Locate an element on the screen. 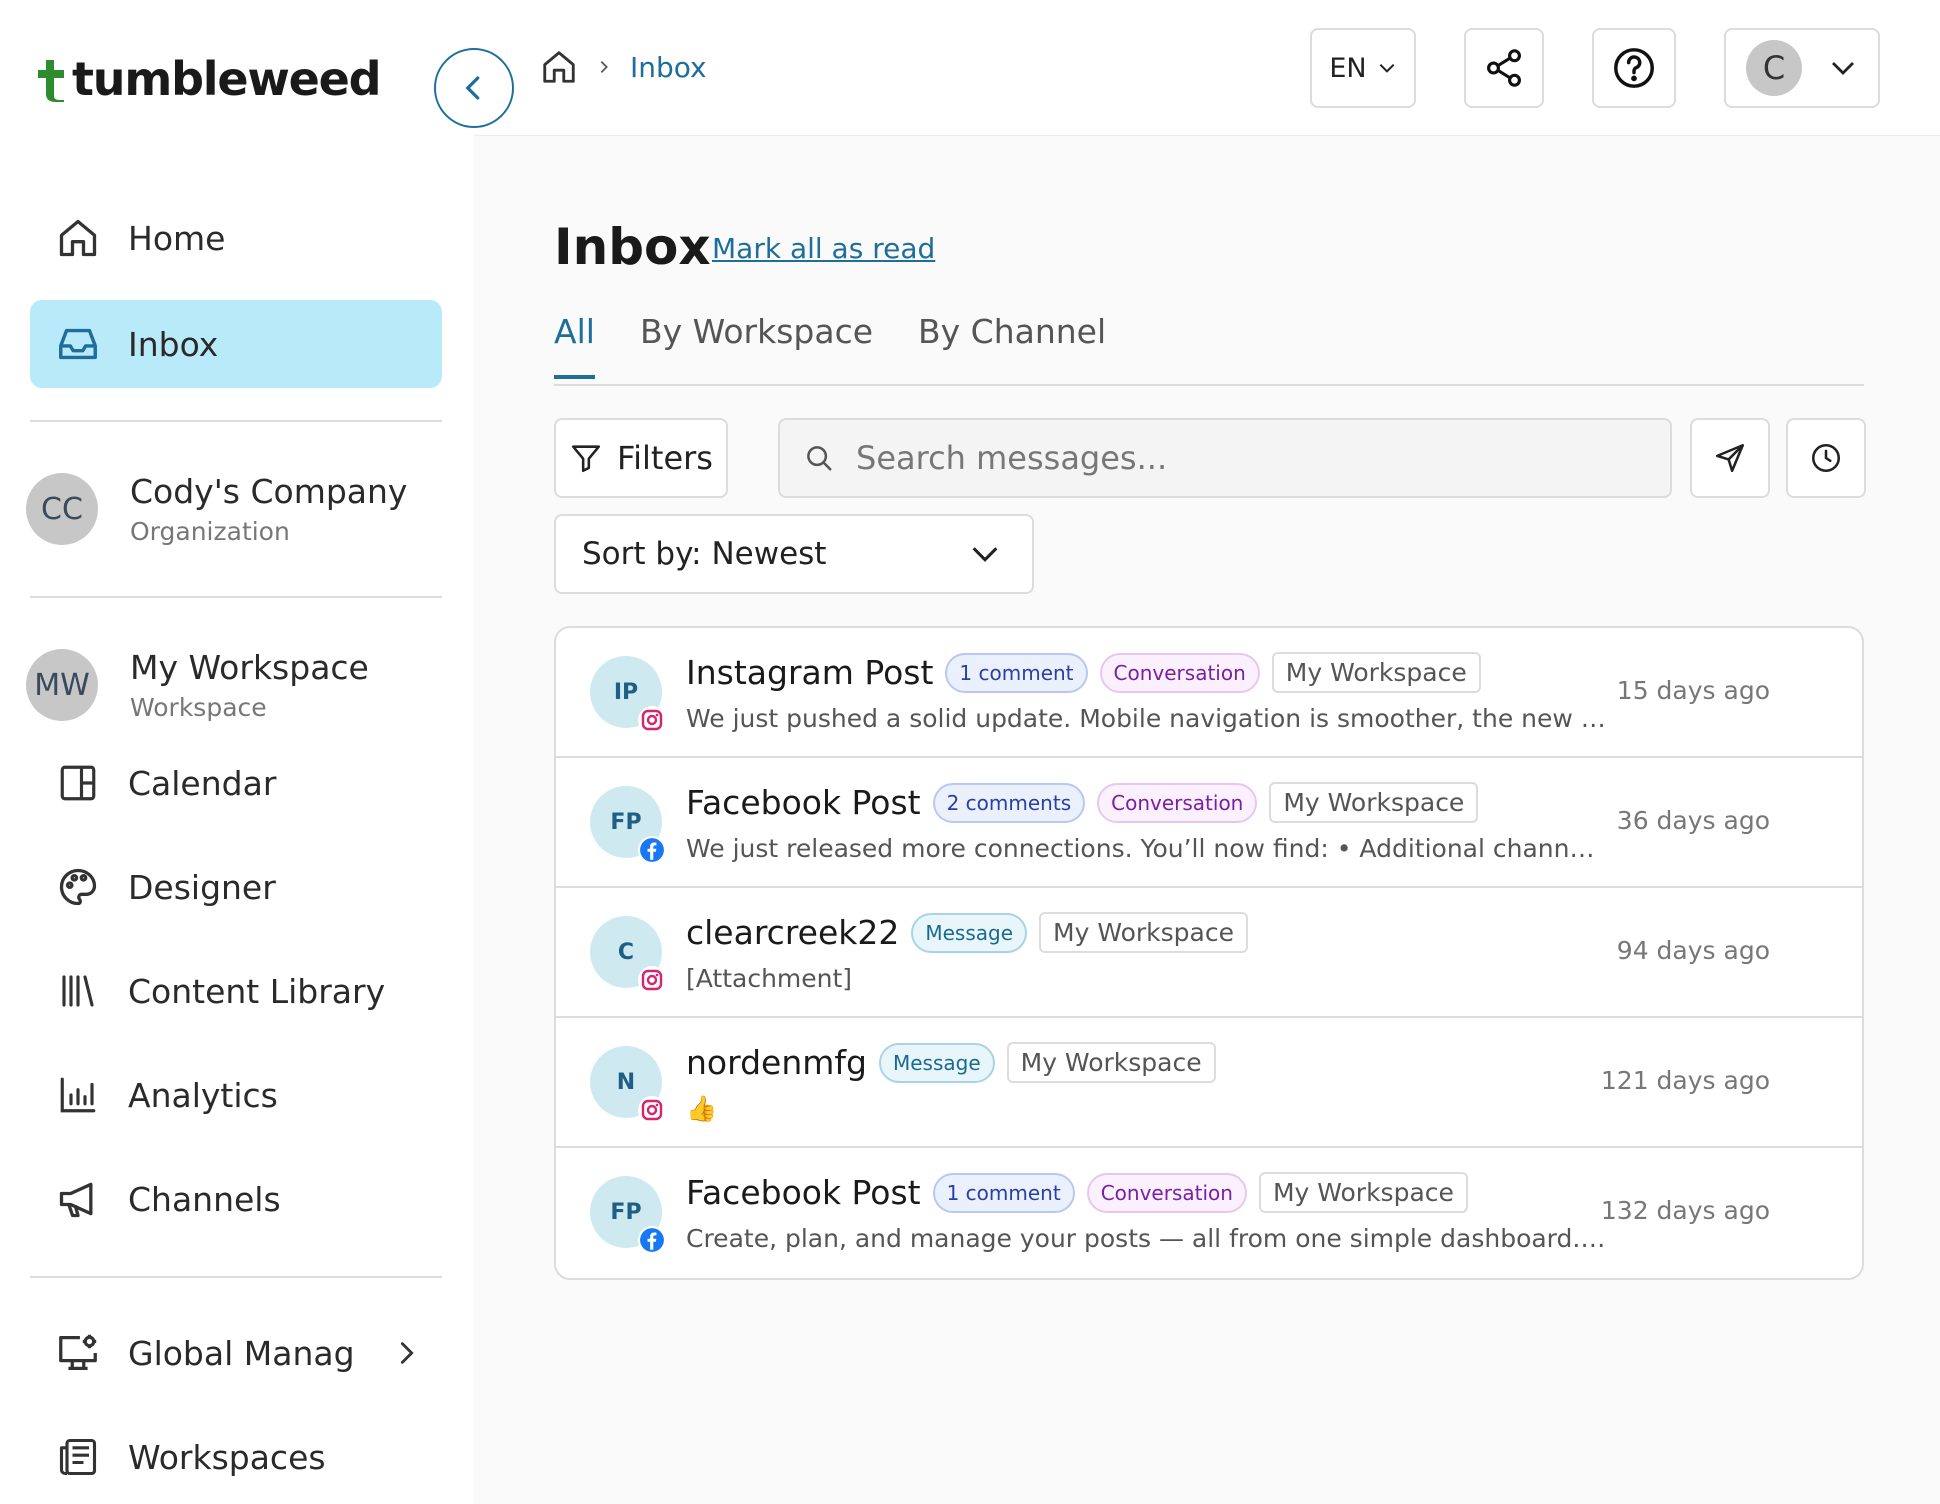  filters-button: Filters is located at coordinates (641, 458).